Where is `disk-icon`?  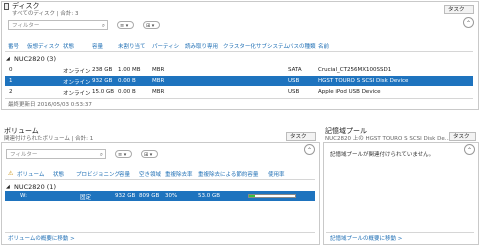
disk-icon is located at coordinates (6, 6).